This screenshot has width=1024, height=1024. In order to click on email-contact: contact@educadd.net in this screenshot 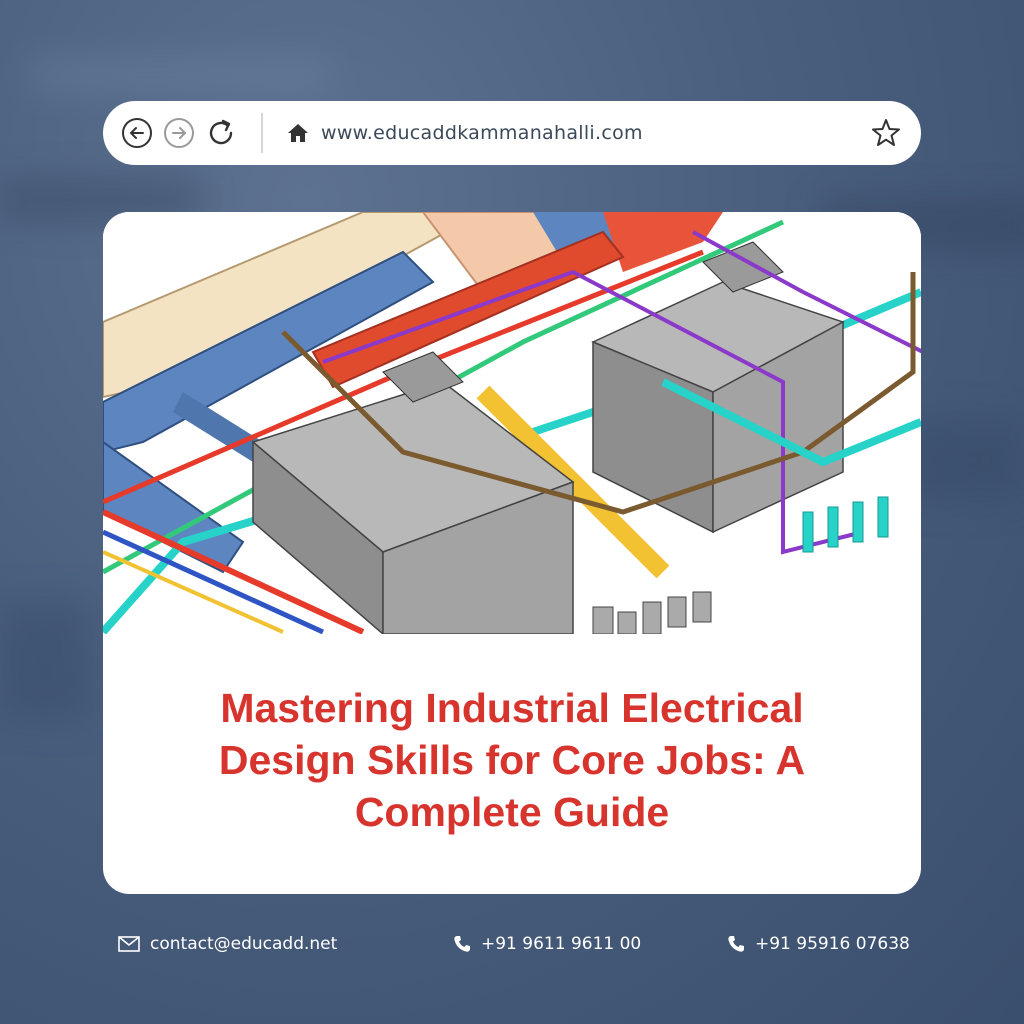, I will do `click(227, 944)`.